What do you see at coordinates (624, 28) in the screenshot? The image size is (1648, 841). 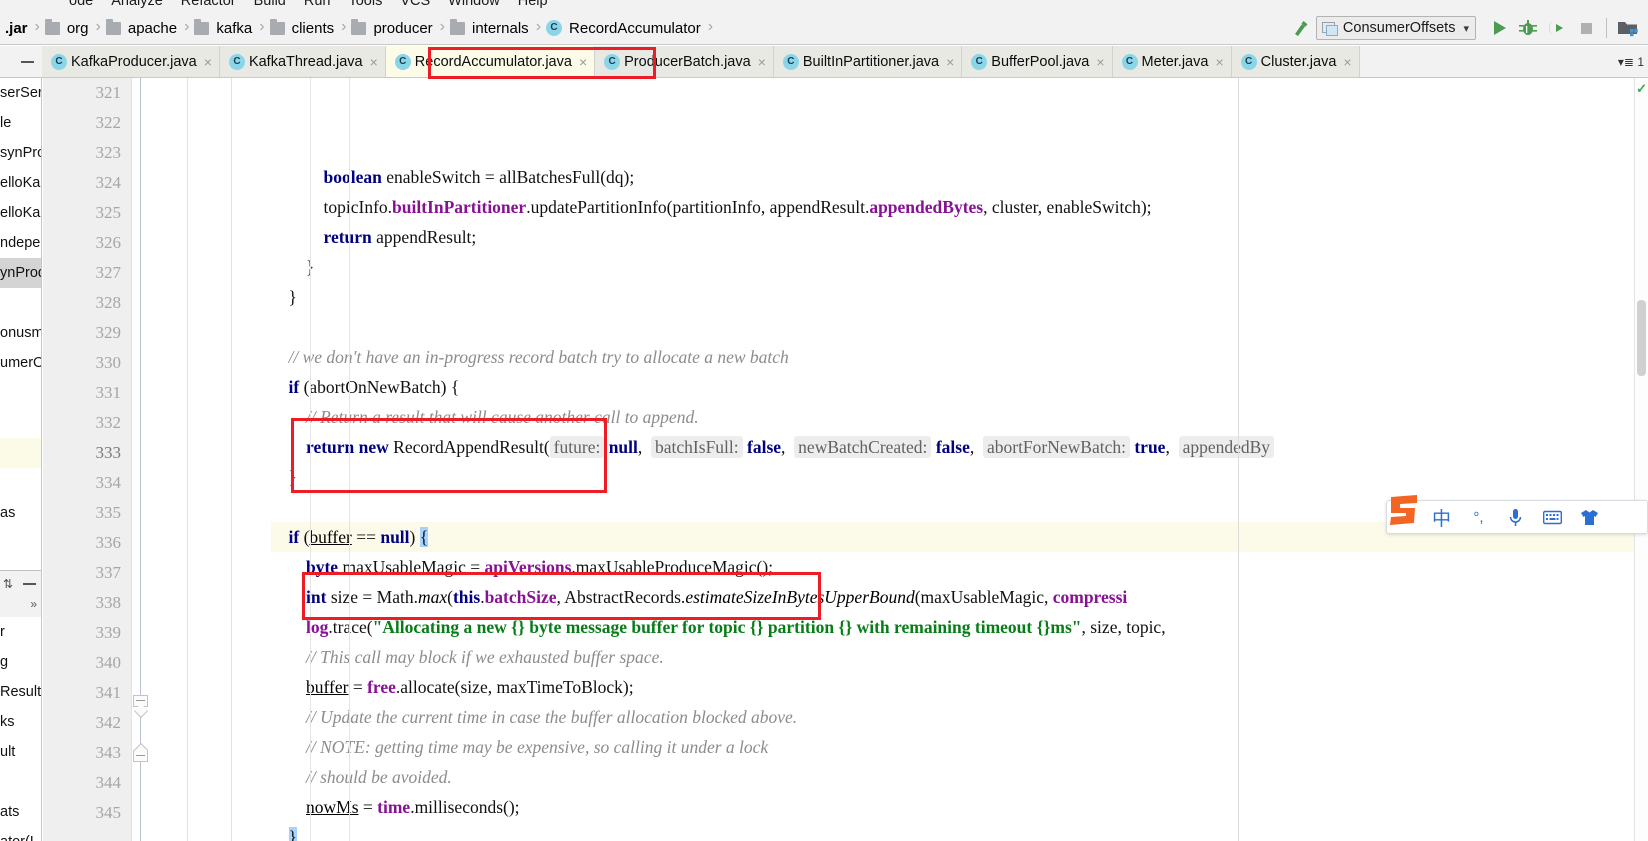 I see `breadcrumb-item-recordaccumulator: C RecordAccumulator` at bounding box center [624, 28].